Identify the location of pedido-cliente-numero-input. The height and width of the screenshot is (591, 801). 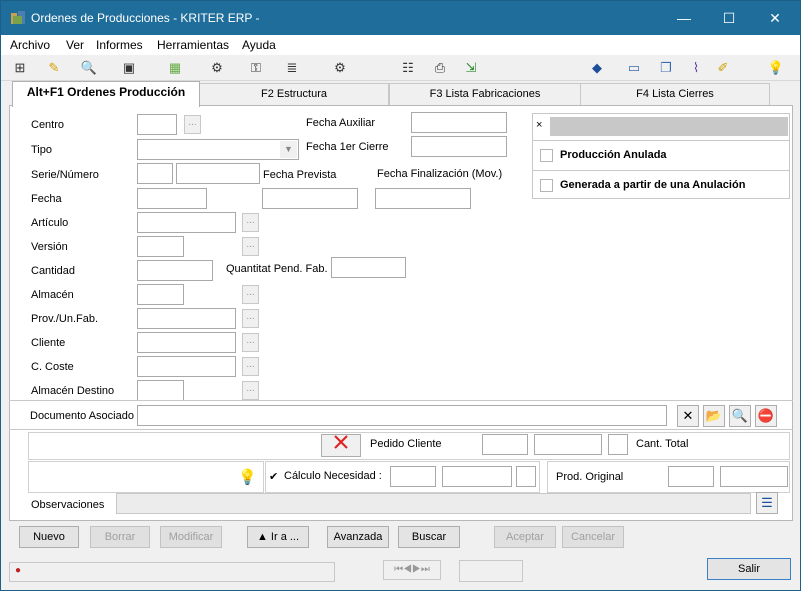
(568, 444).